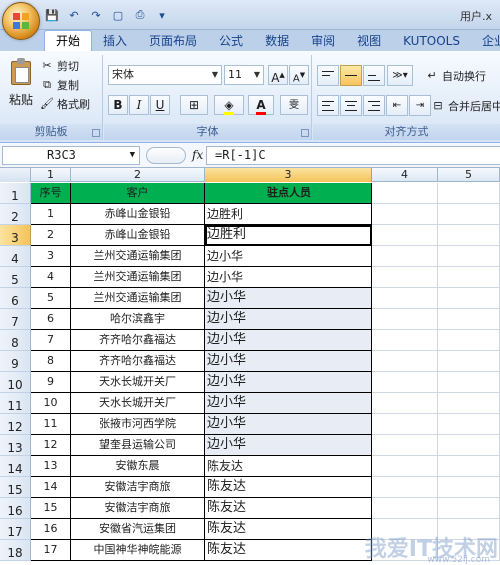  I want to click on font-color-button: A, so click(261, 105).